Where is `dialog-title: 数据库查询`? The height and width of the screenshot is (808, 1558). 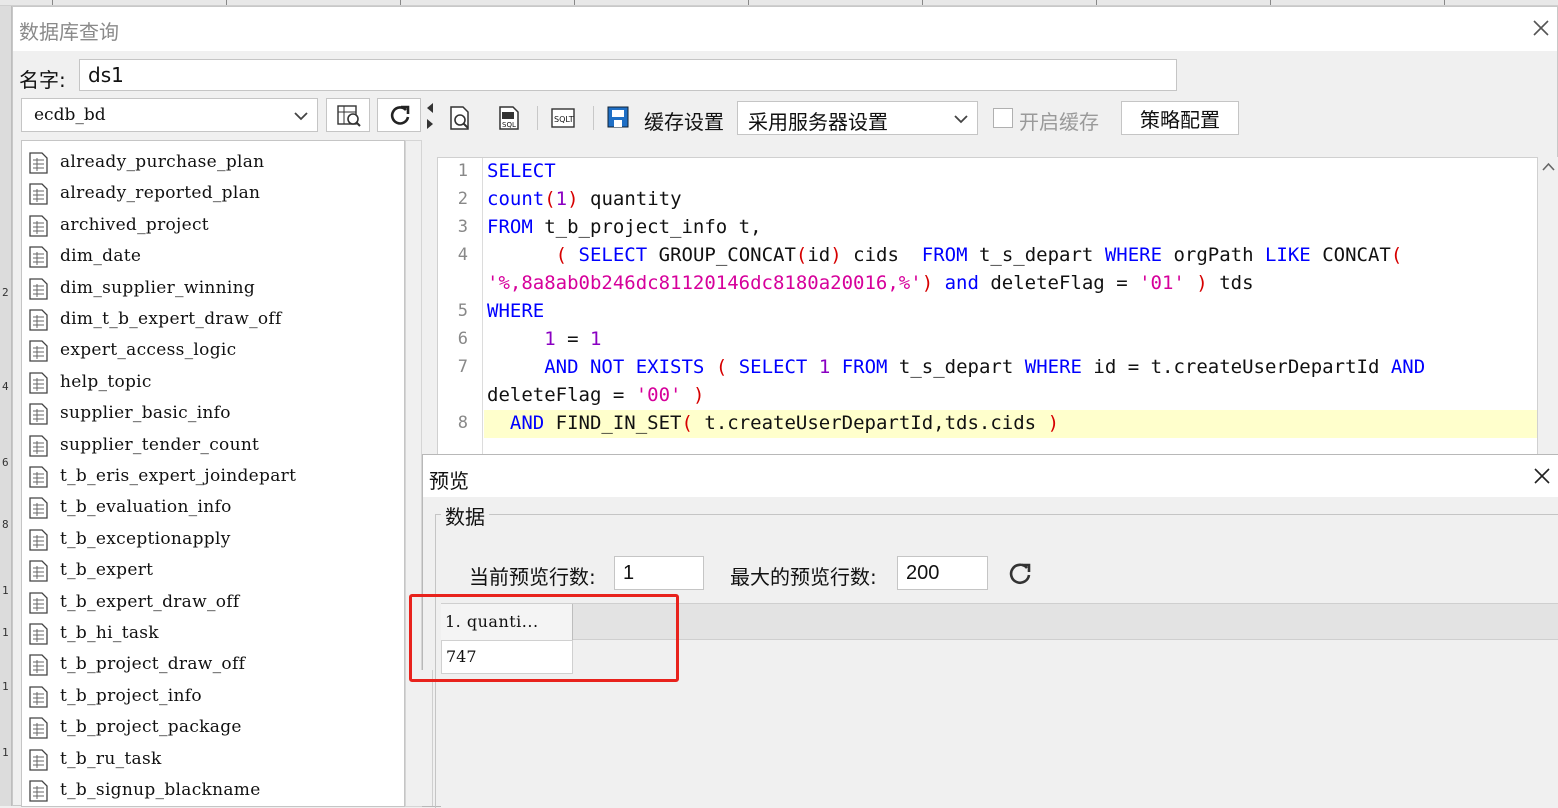 dialog-title: 数据库查询 is located at coordinates (69, 32).